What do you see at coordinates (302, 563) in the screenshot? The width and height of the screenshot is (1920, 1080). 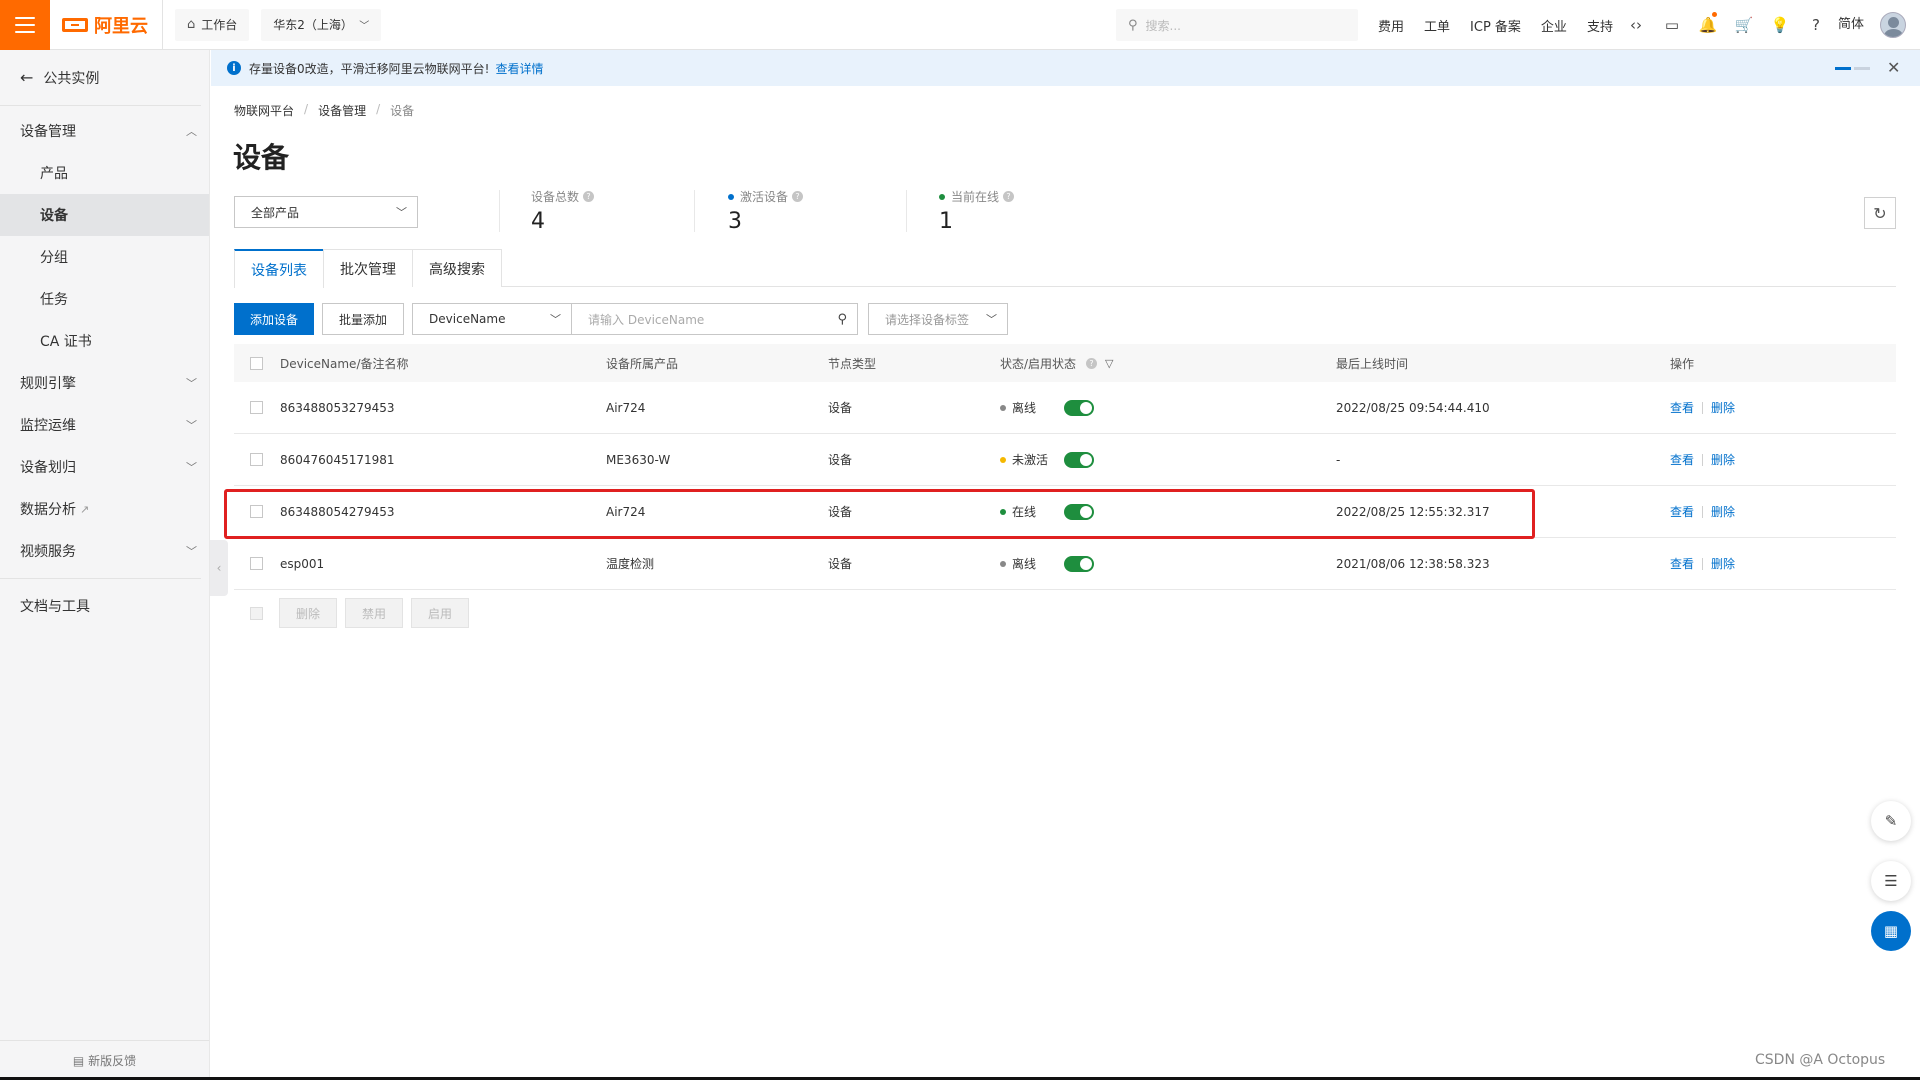 I see `device-name: esp001` at bounding box center [302, 563].